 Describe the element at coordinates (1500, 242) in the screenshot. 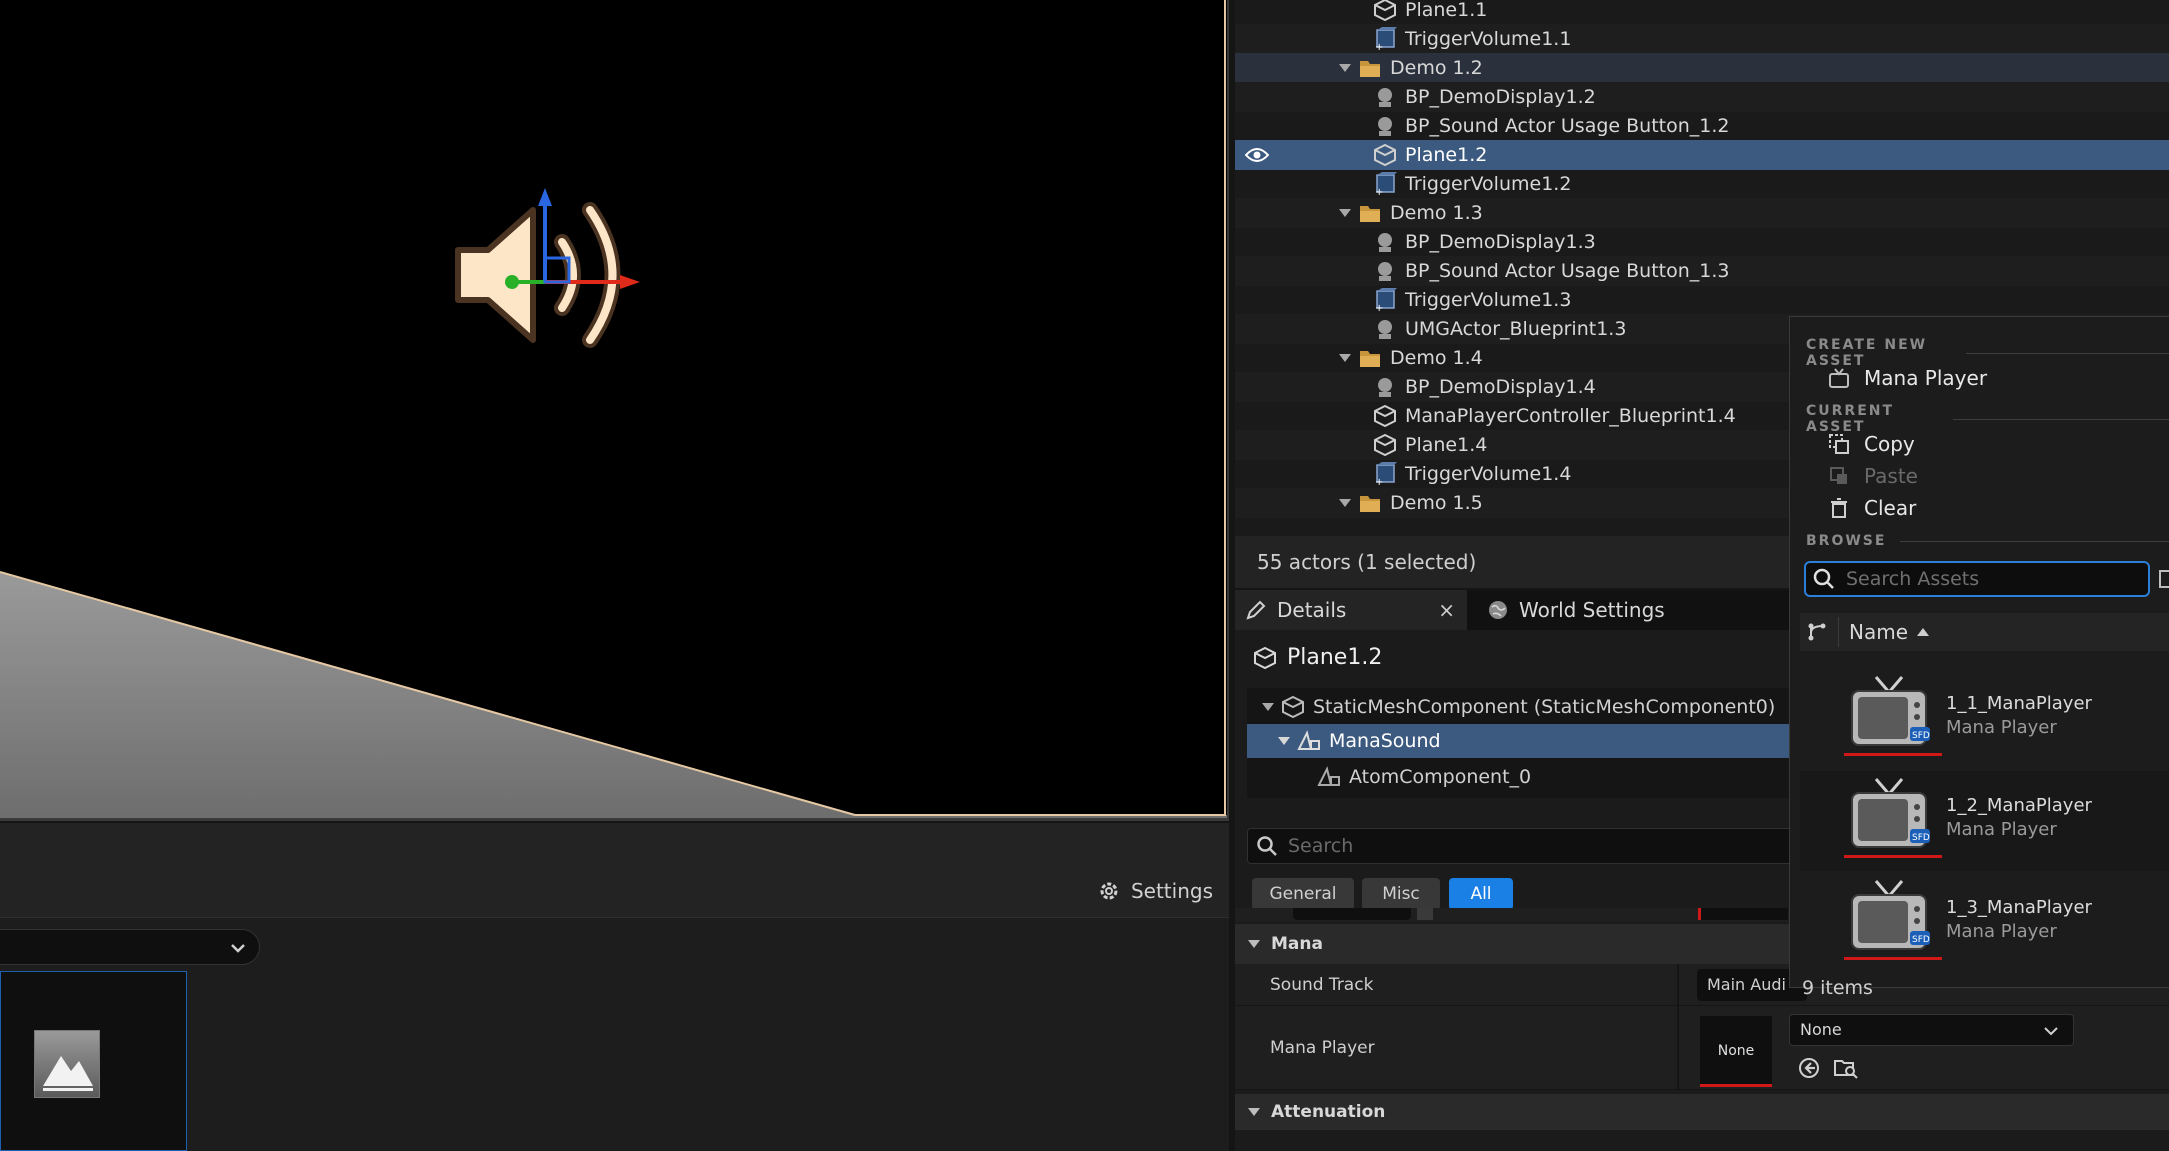

I see `outliner-row-label: BP_DemoDisplay1.3` at that location.